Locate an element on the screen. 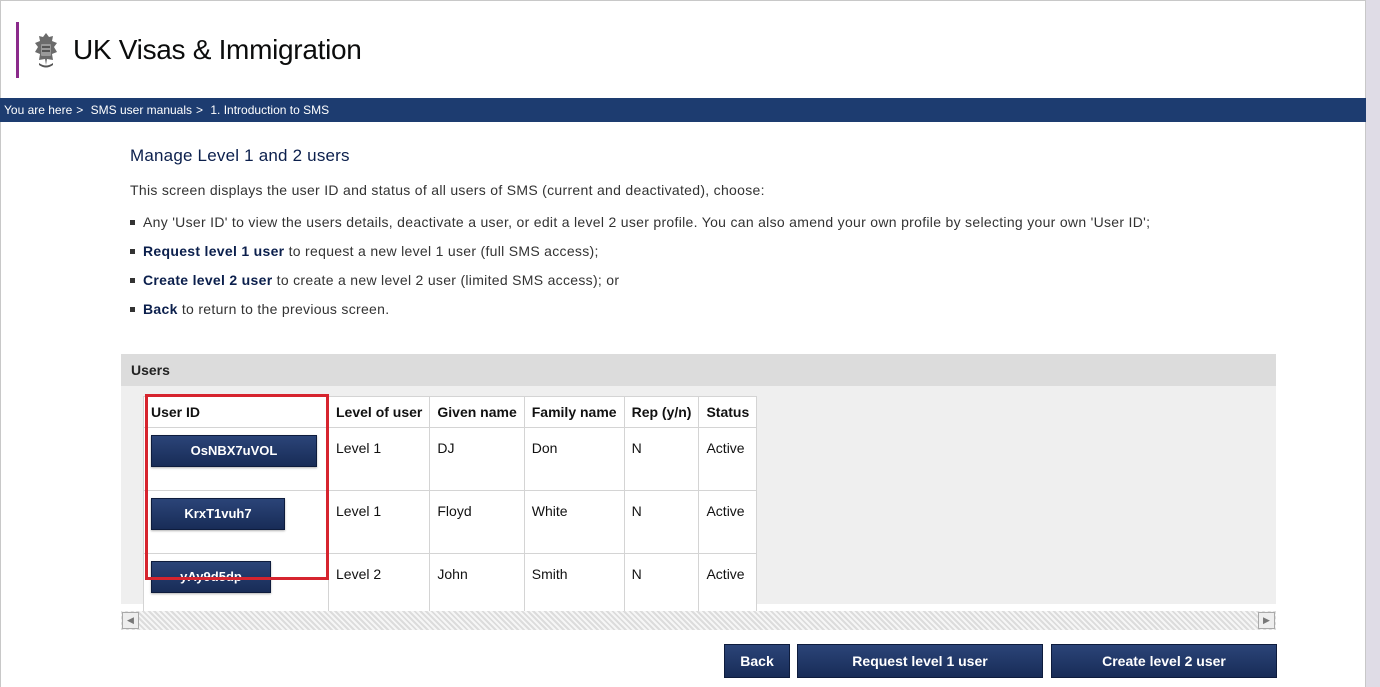  user-id-cell: OsNBX7uVOL is located at coordinates (236, 459).